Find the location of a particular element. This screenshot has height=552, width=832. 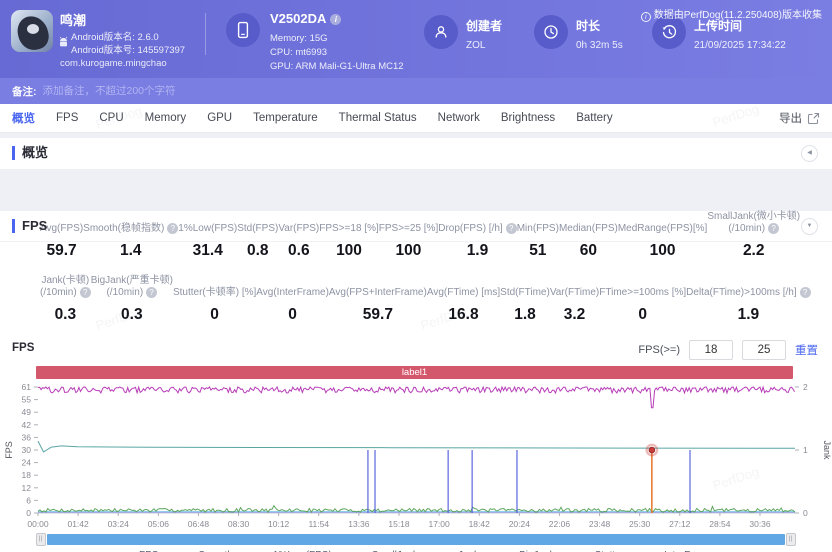

stat-value: 1.9 is located at coordinates (477, 250).